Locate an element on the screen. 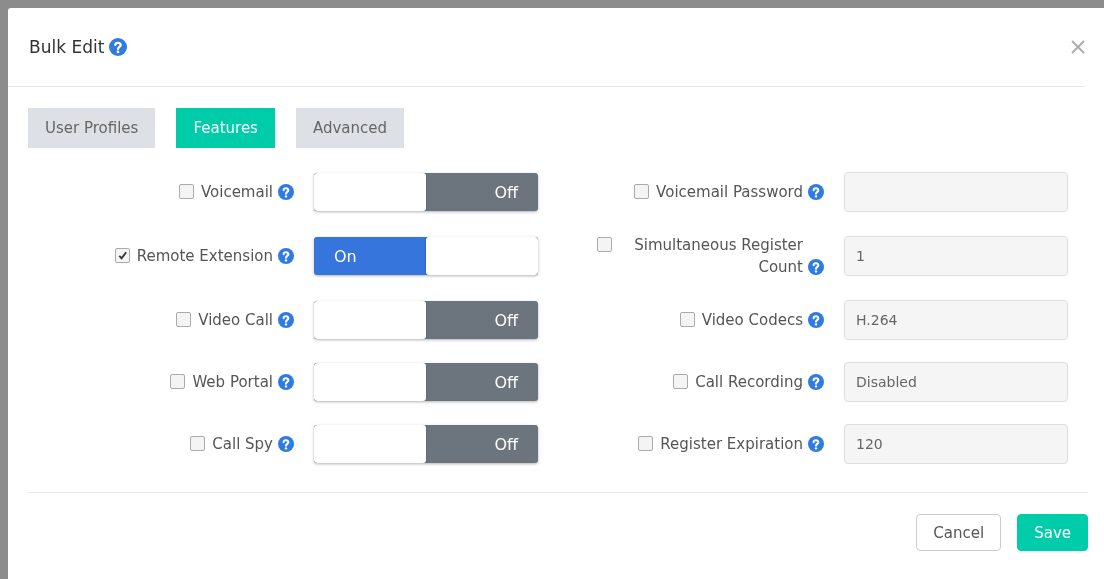  input-field: 1 is located at coordinates (956, 256).